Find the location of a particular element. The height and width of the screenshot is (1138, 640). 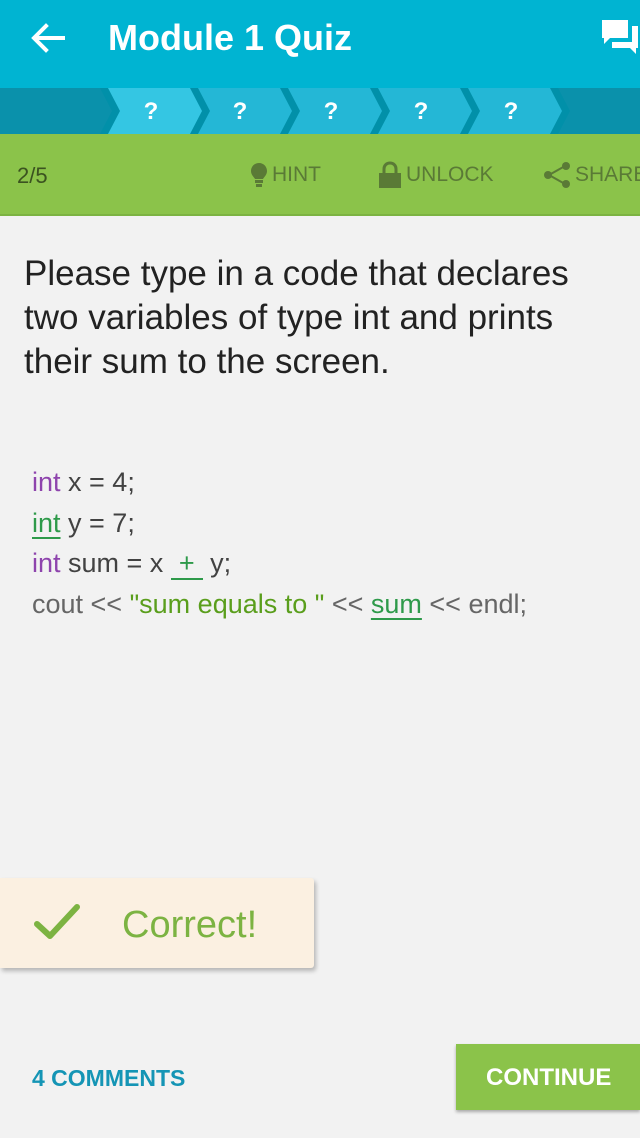

code-line-1: int x = 4; is located at coordinates (279, 482).